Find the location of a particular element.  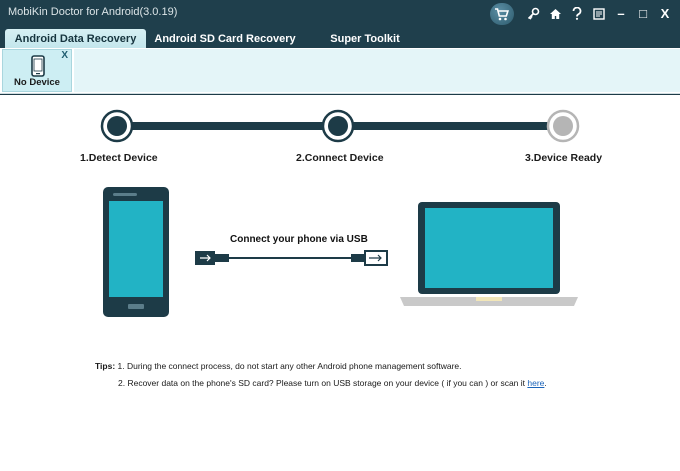

key-icon is located at coordinates (533, 13).